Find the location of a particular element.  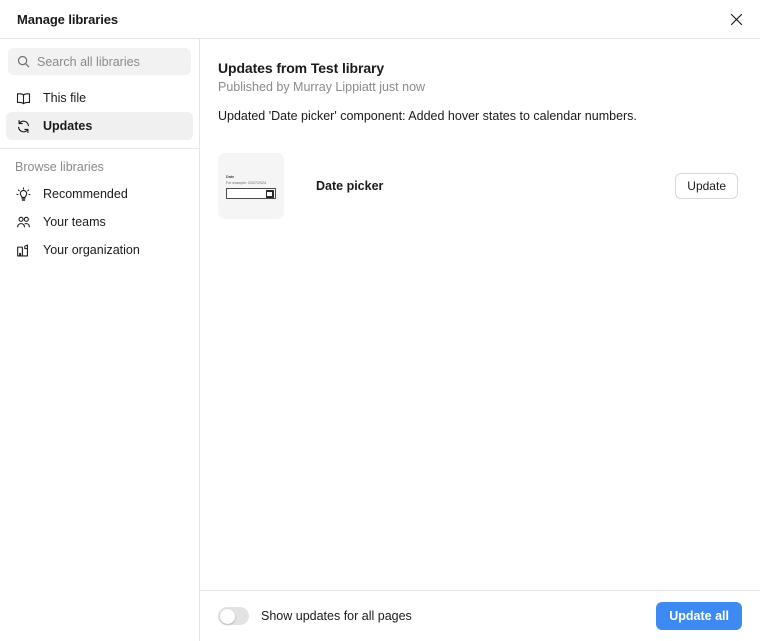

sidebar-browse-list: Recommended Your teams Your organization is located at coordinates (99, 222).